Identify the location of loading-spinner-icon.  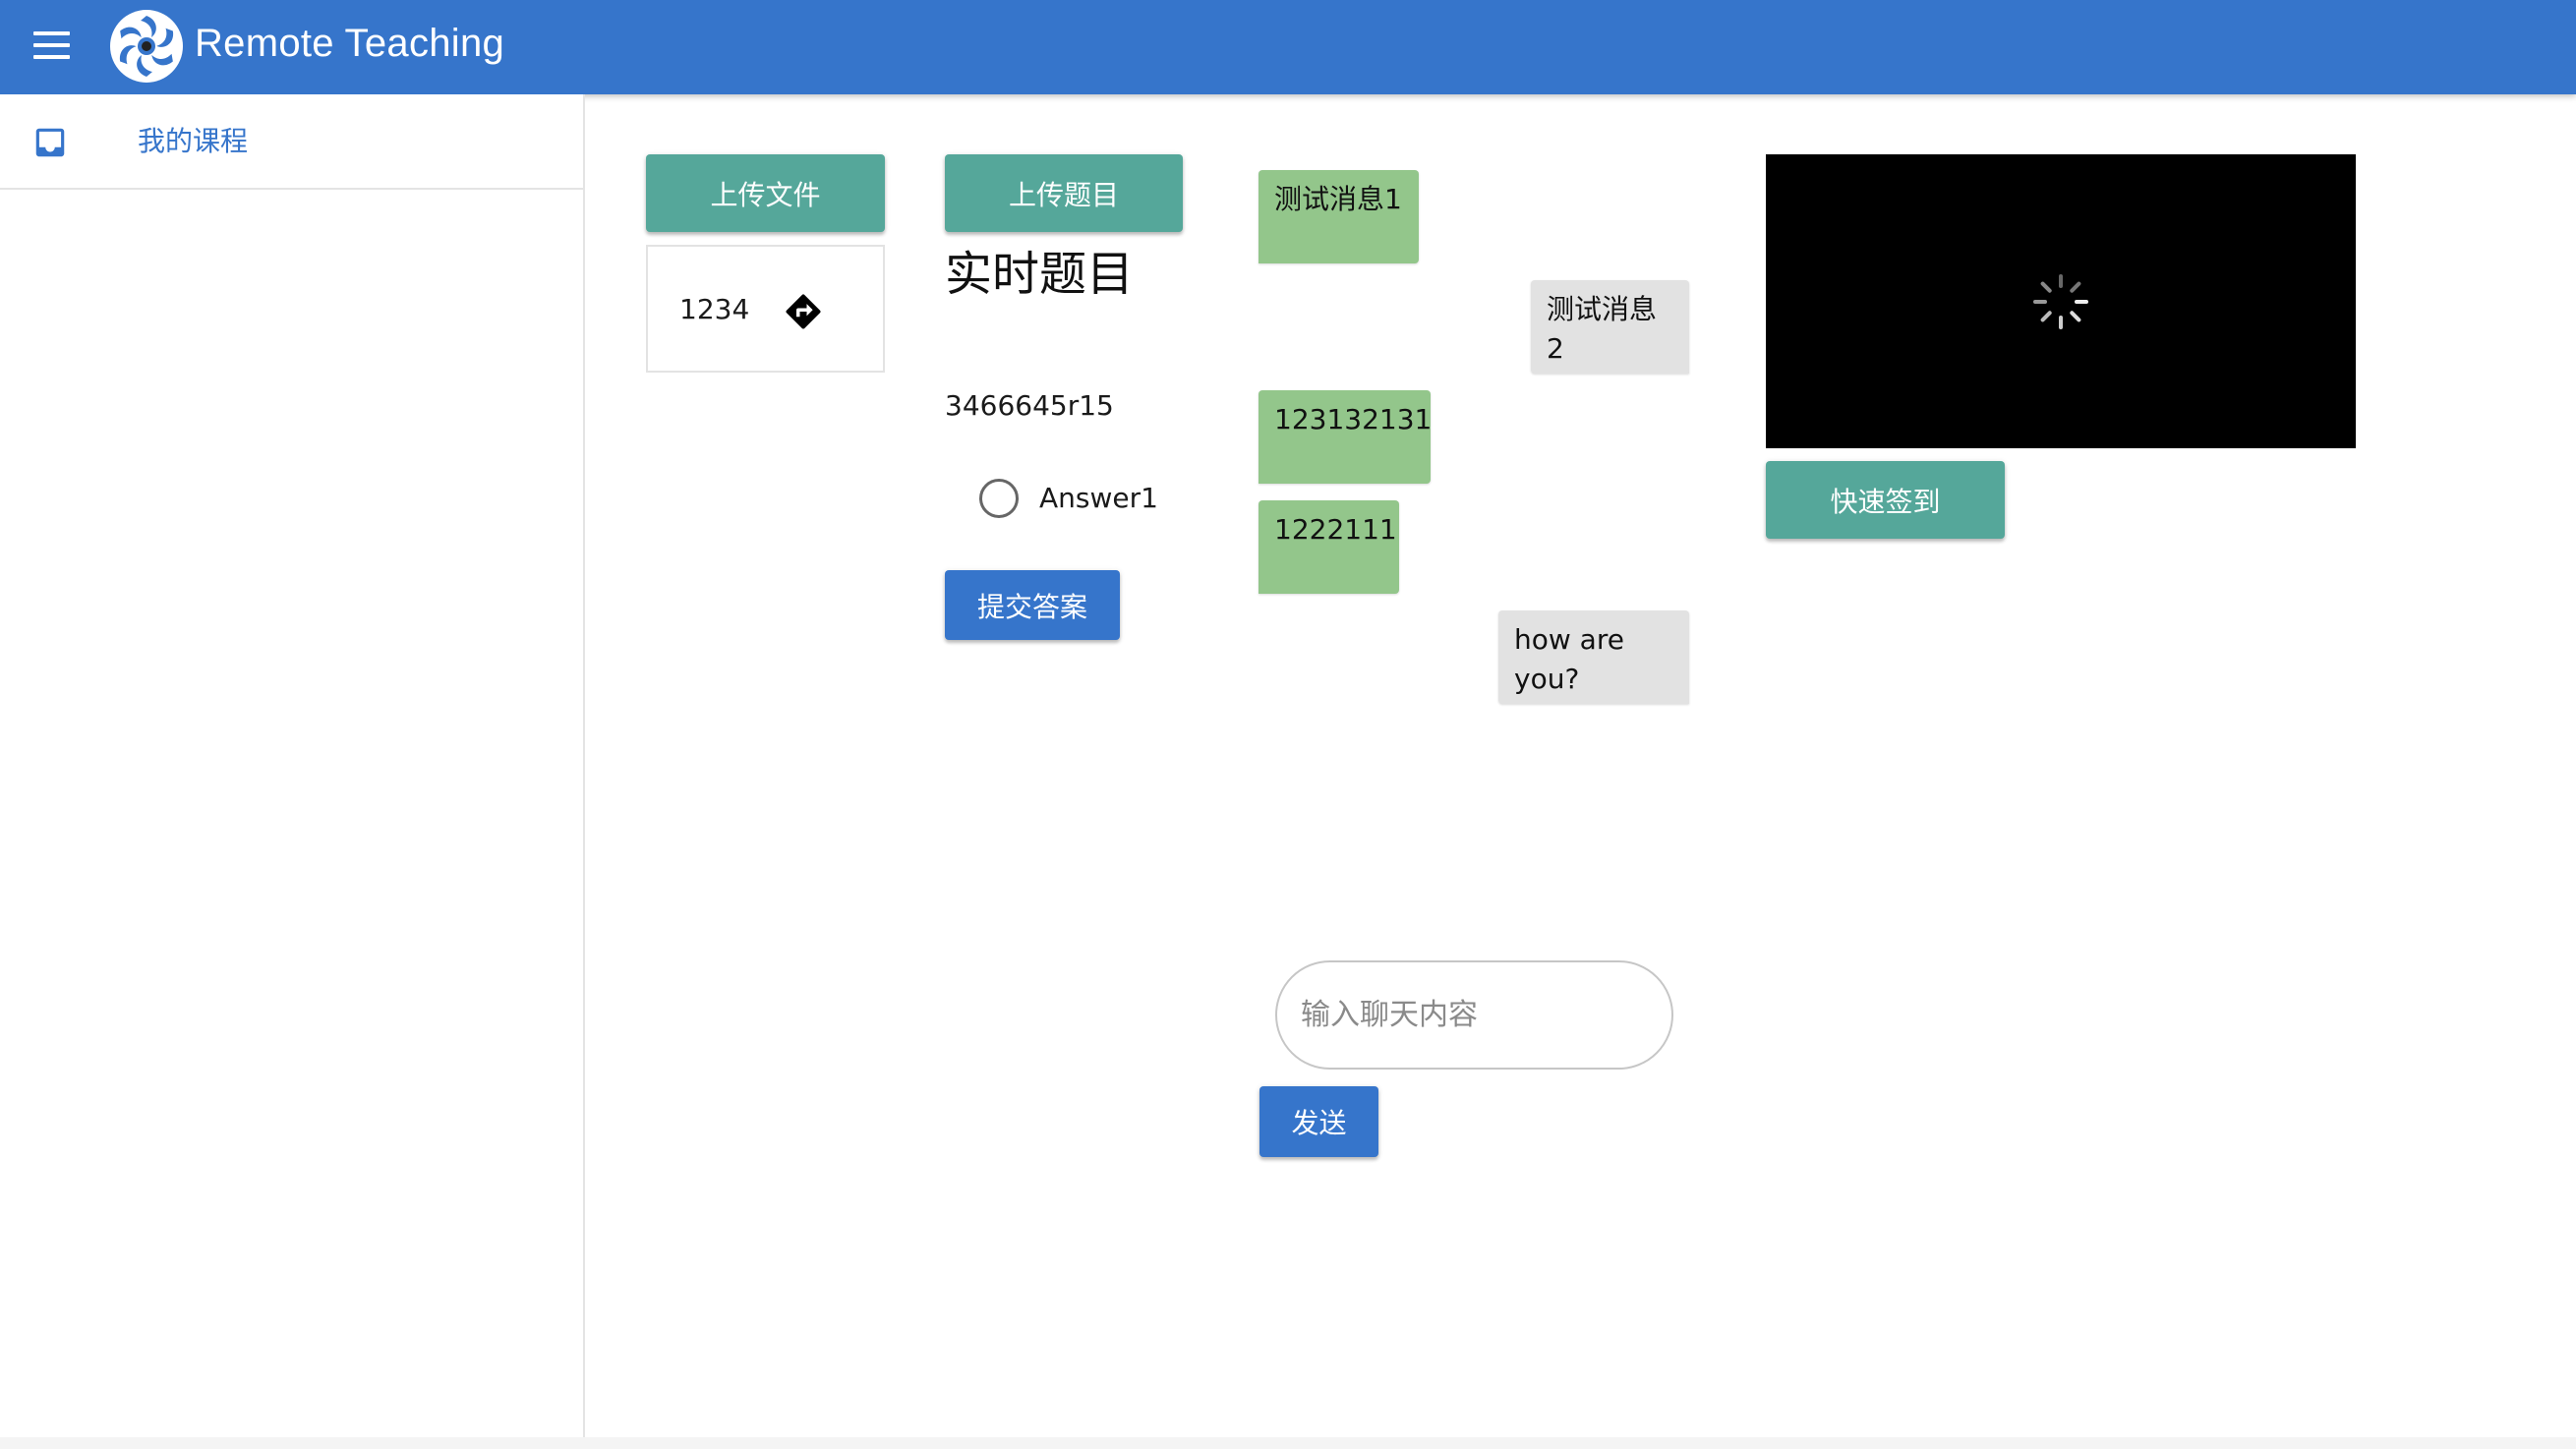
(2060, 302).